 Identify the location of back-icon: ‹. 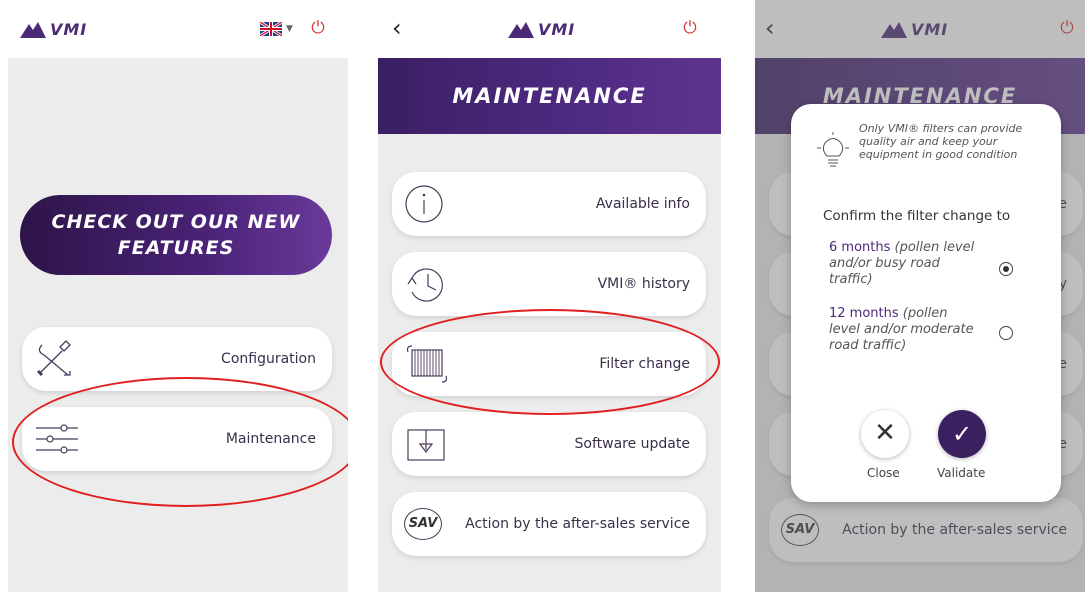
(397, 28).